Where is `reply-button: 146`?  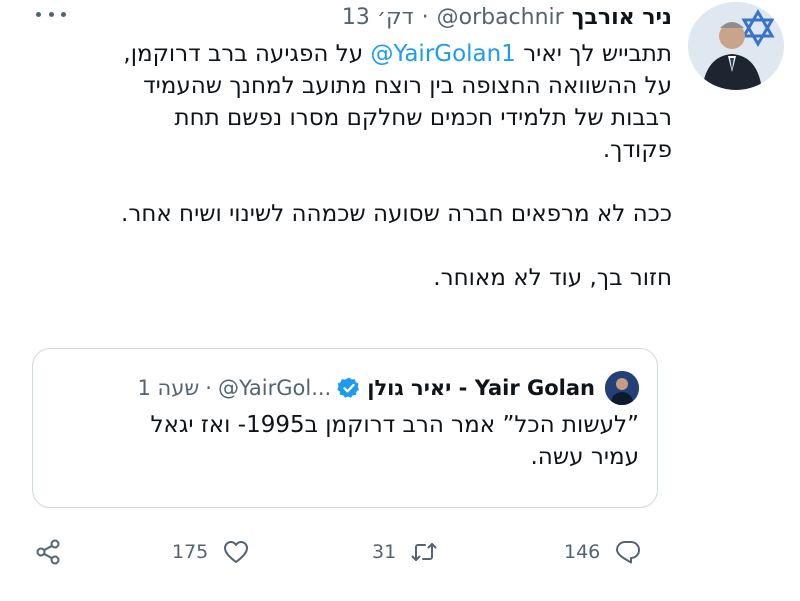
reply-button: 146 is located at coordinates (603, 552).